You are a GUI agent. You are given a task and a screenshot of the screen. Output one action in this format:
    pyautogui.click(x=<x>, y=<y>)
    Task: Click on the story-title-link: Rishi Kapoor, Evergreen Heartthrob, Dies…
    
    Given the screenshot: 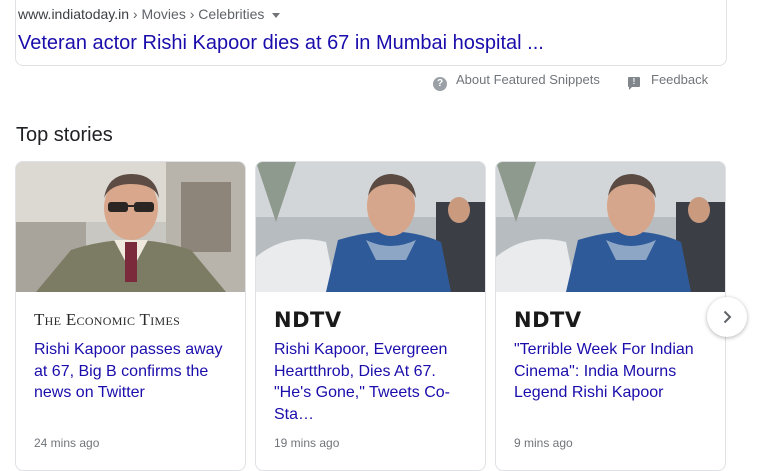 What is the action you would take?
    pyautogui.click(x=372, y=382)
    